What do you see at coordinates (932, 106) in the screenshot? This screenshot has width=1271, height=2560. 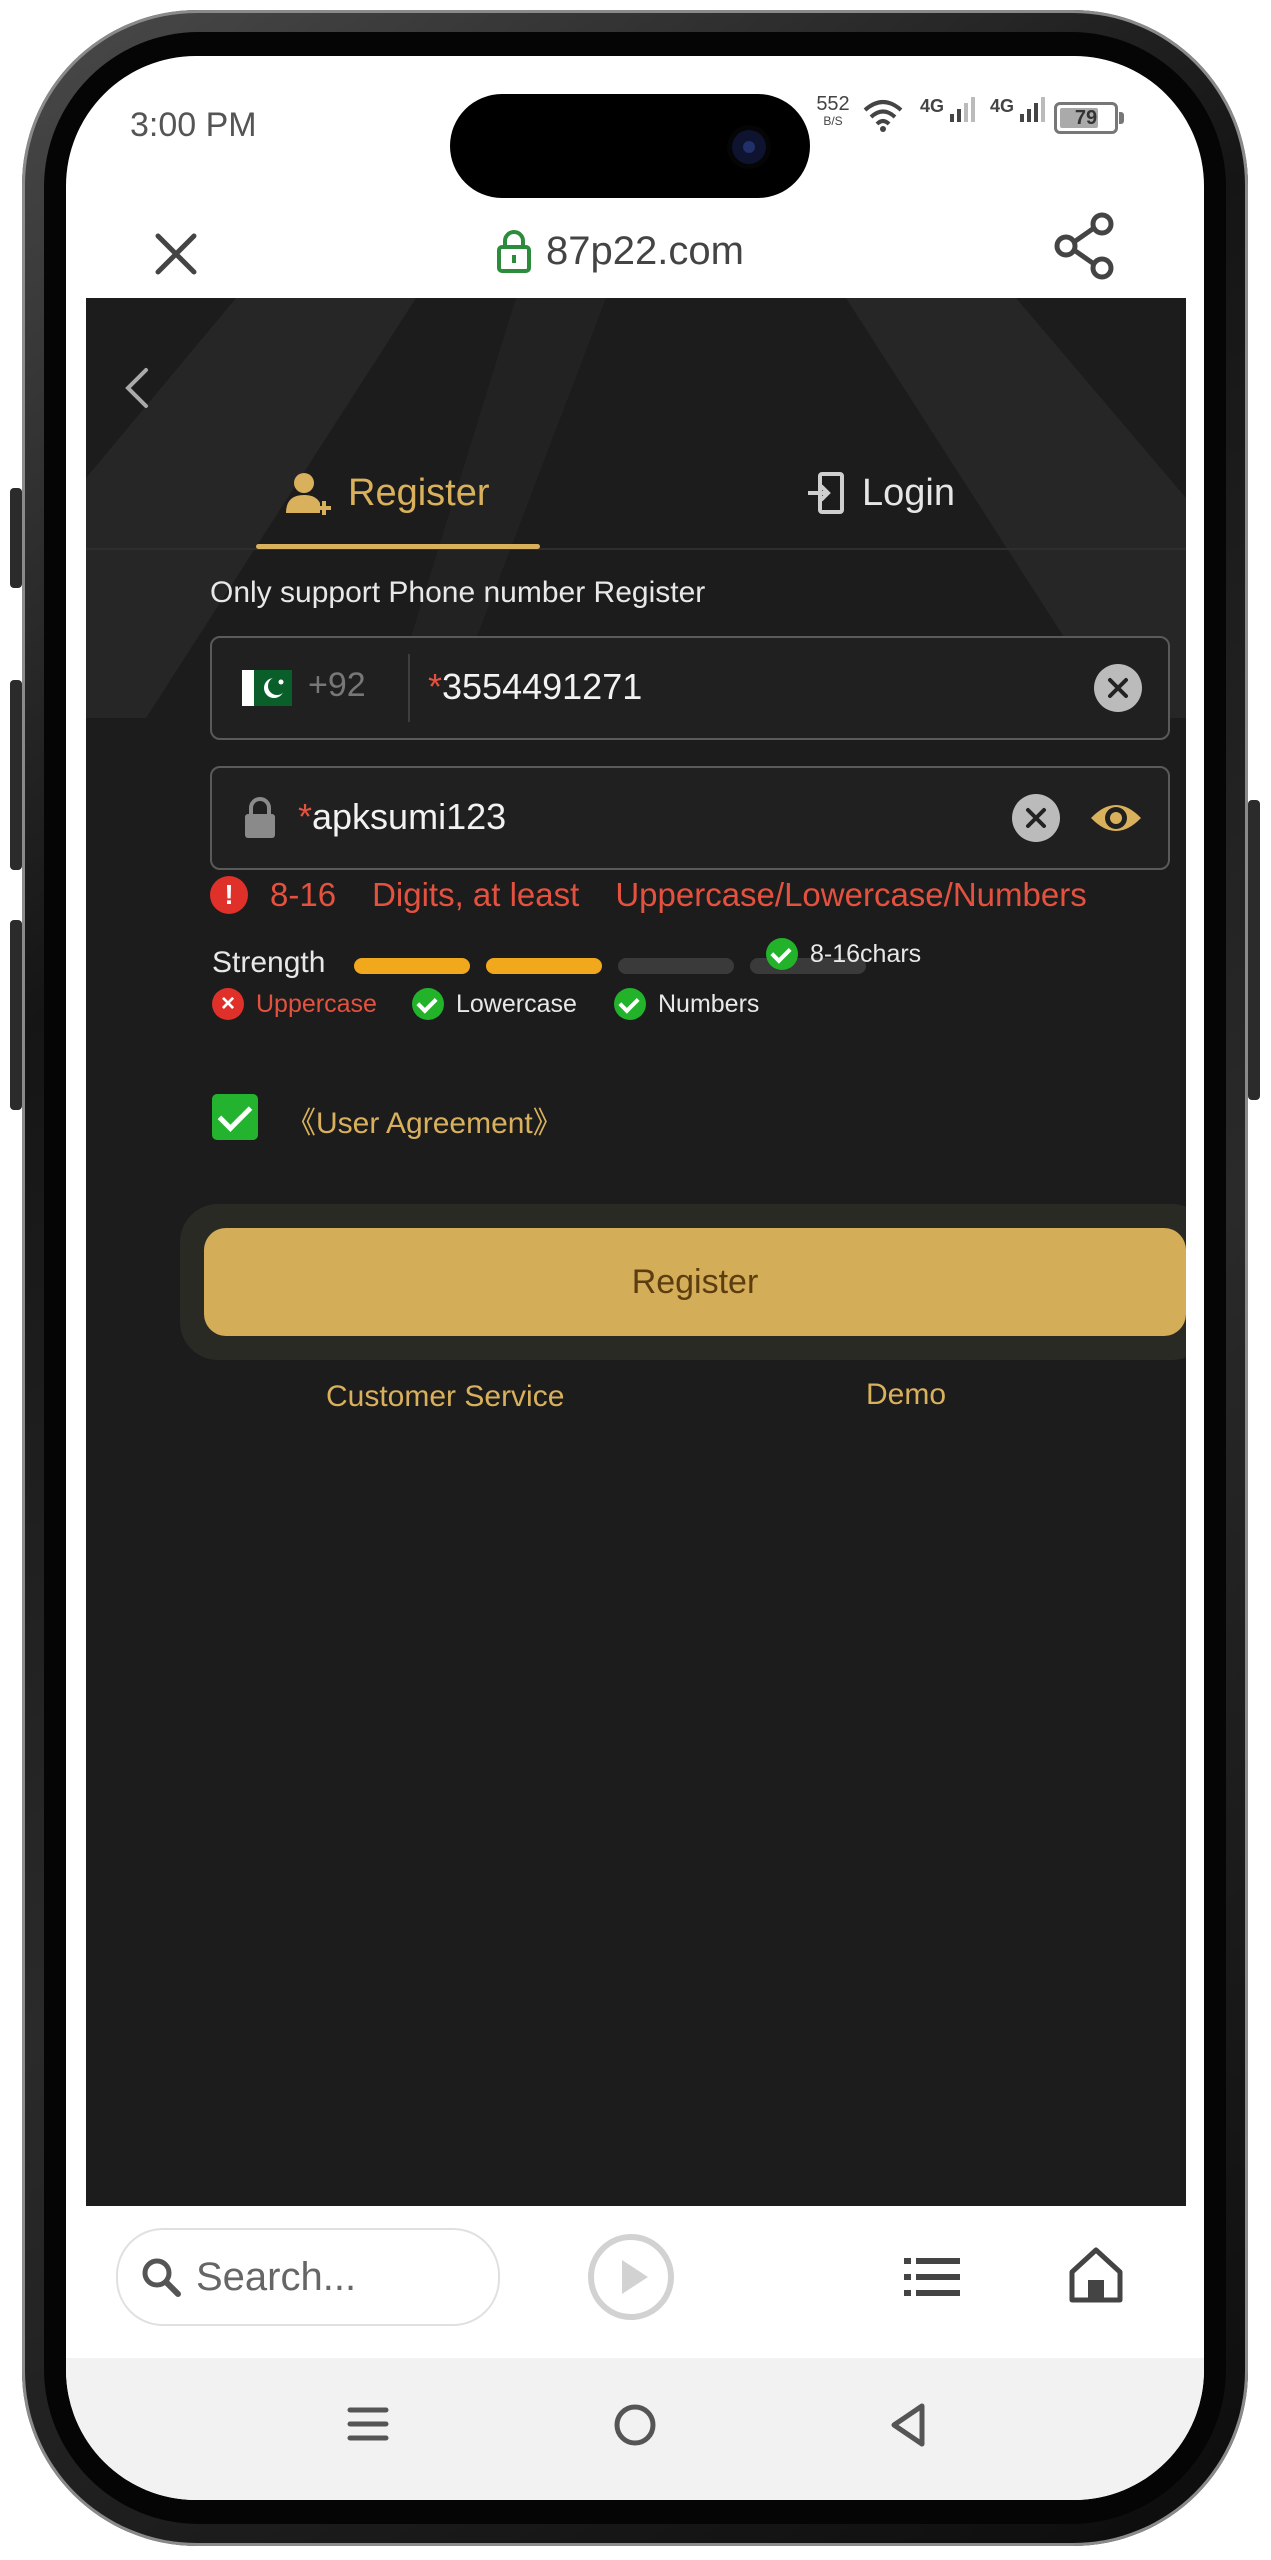 I see `signal-1-label: 4G` at bounding box center [932, 106].